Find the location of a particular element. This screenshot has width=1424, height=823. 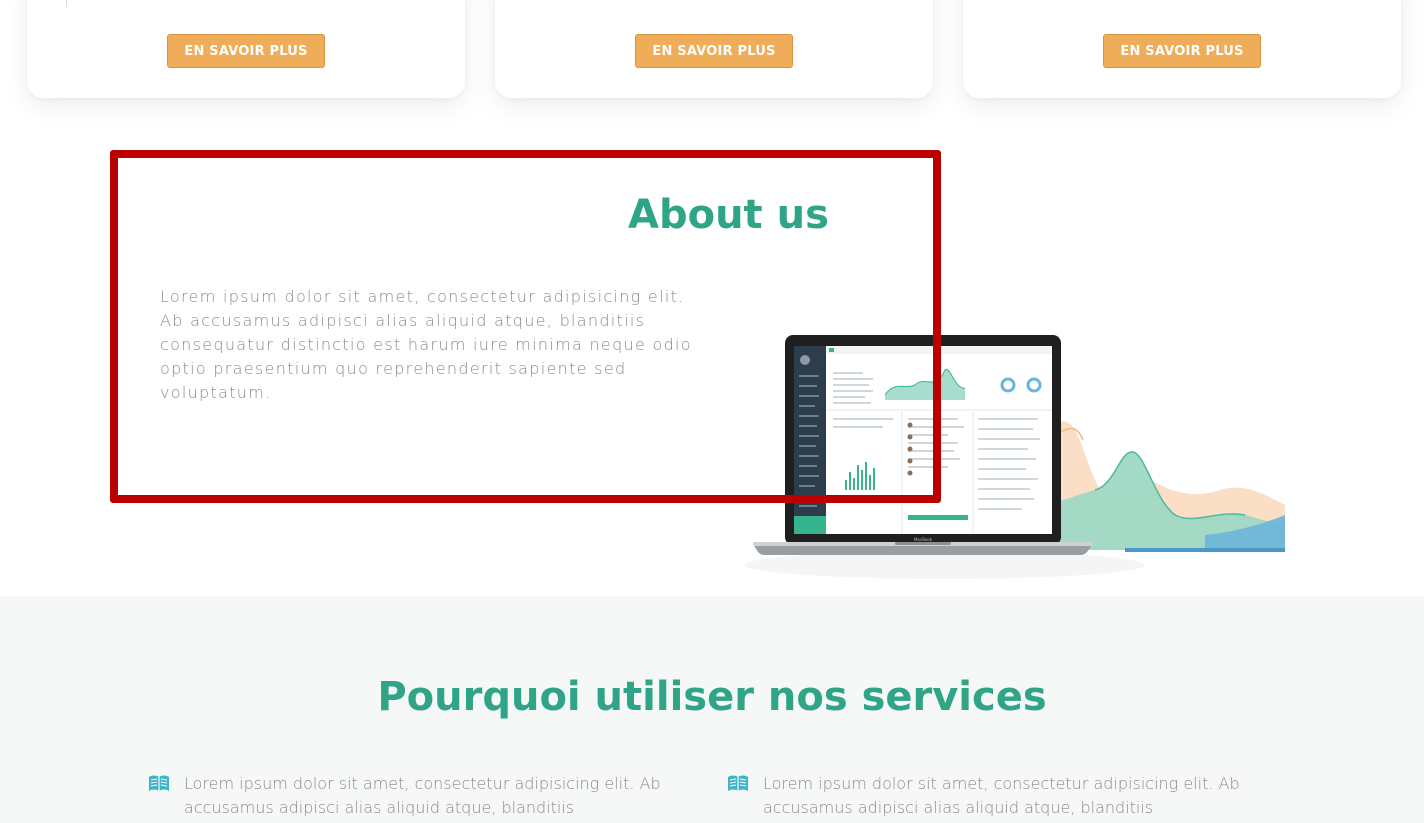

service-card-2: EN SAVOIR PLUS is located at coordinates (714, 49).